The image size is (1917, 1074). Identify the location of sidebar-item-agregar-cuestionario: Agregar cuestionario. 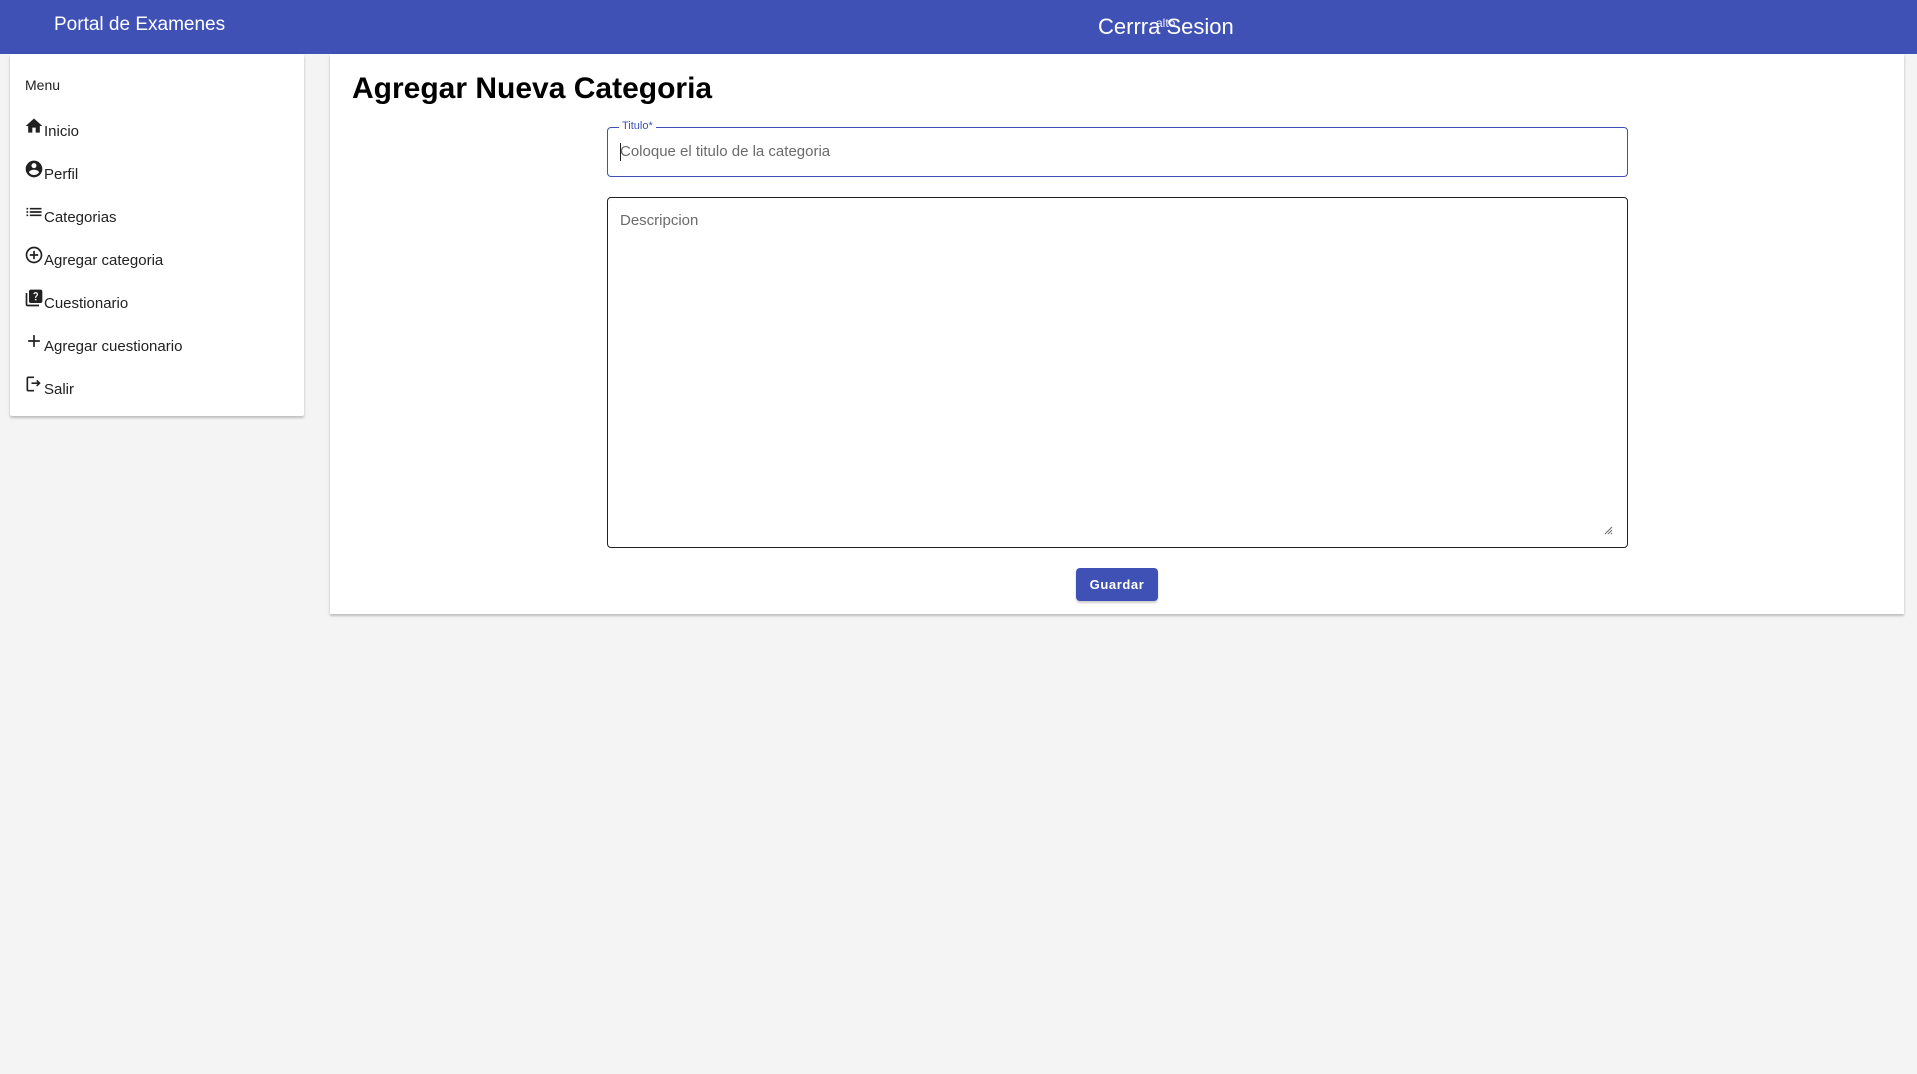
(103, 354).